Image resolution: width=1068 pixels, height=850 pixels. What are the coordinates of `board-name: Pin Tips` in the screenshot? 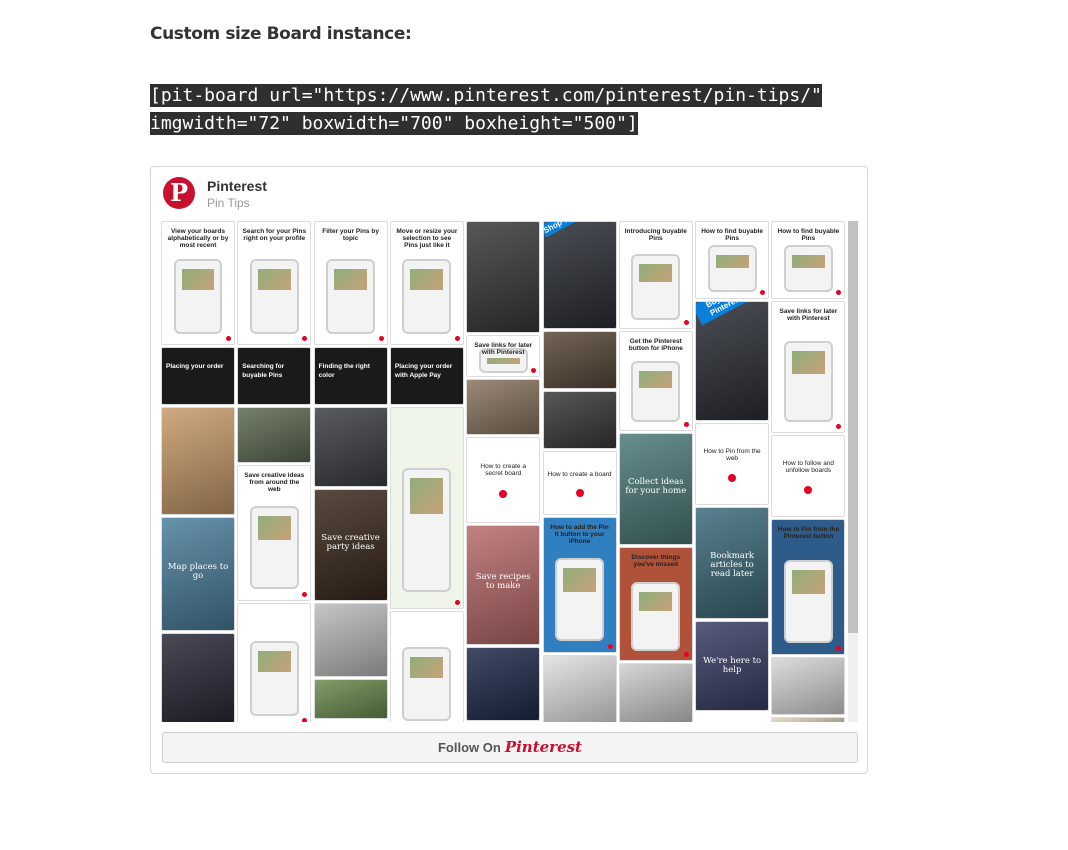 It's located at (228, 203).